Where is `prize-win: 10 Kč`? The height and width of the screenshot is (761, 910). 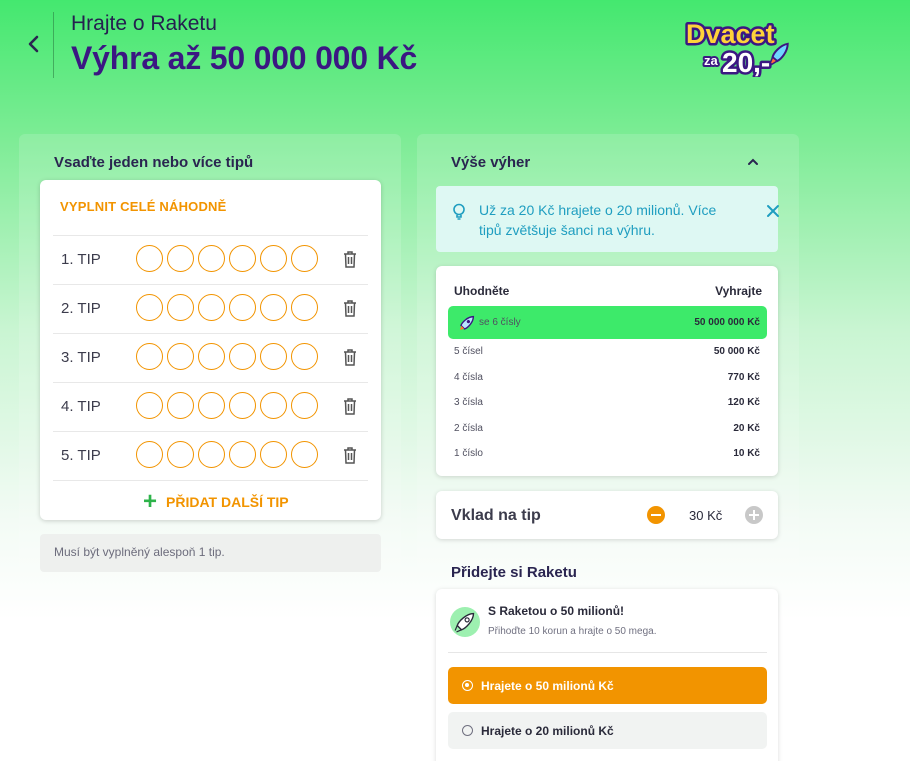 prize-win: 10 Kč is located at coordinates (746, 453).